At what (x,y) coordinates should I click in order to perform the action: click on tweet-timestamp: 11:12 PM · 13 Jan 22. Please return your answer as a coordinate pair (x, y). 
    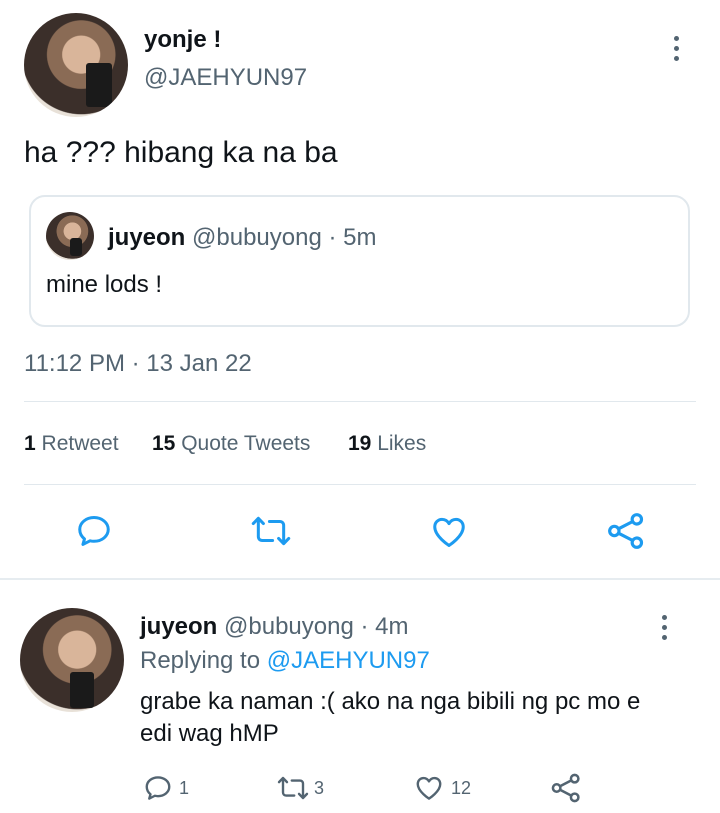
    Looking at the image, I should click on (138, 363).